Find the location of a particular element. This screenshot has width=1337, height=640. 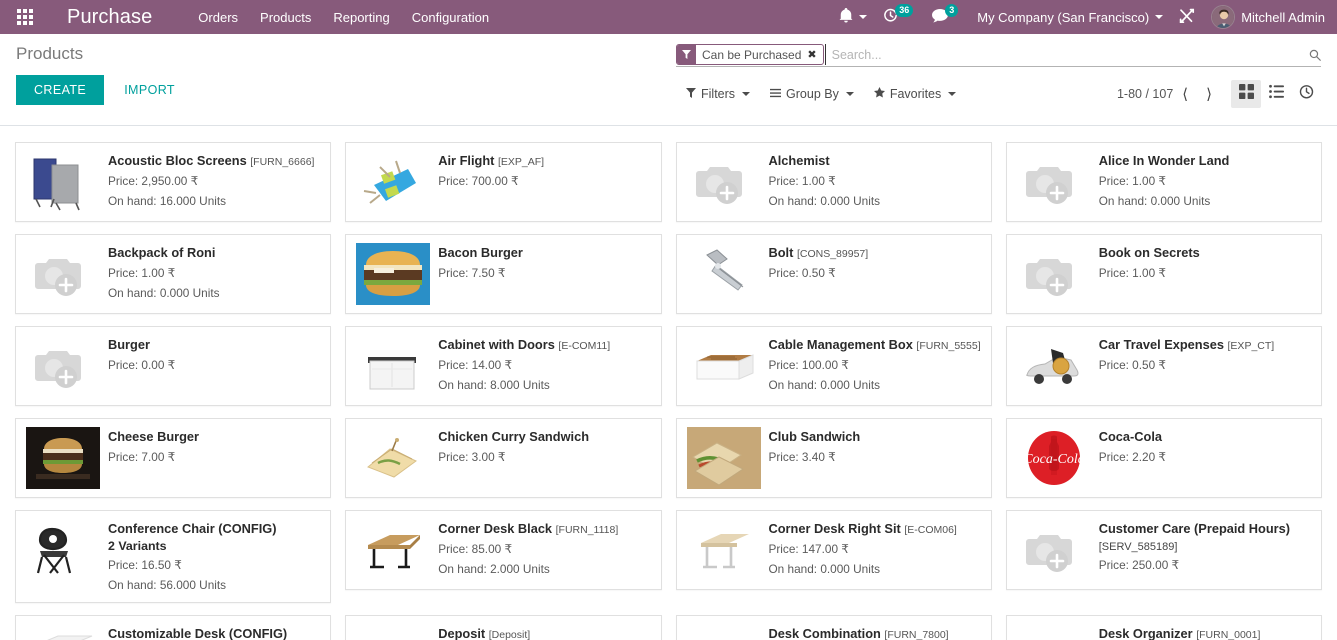

product-card: Desk Combination [FURN_7800] is located at coordinates (834, 624).